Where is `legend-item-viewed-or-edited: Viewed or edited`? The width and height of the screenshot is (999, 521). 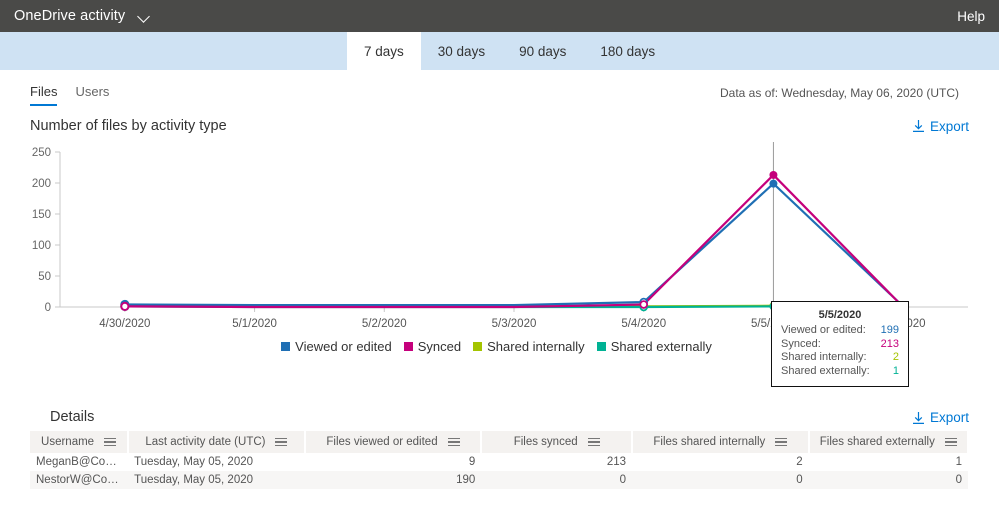
legend-item-viewed-or-edited: Viewed or edited is located at coordinates (336, 346).